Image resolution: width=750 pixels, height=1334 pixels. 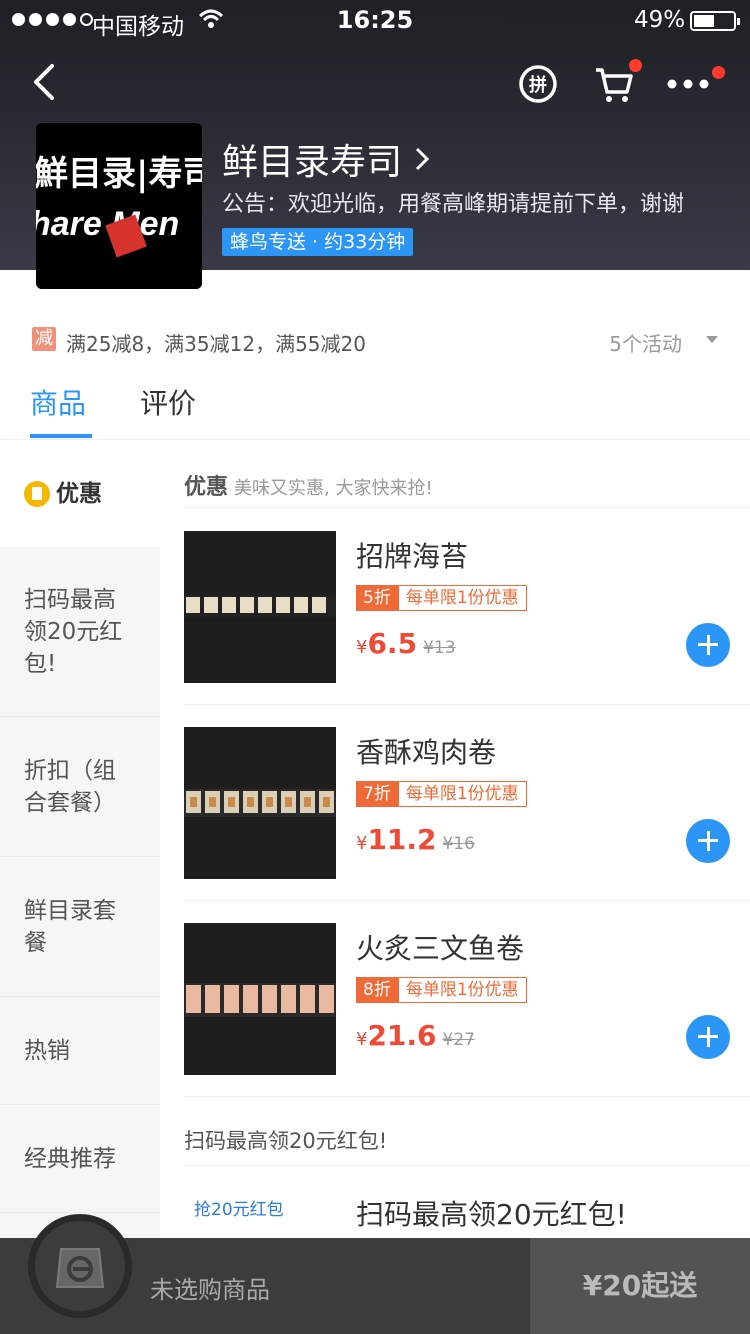 What do you see at coordinates (375, 20) in the screenshot?
I see `status-bar: 中国移动 16:25 49%` at bounding box center [375, 20].